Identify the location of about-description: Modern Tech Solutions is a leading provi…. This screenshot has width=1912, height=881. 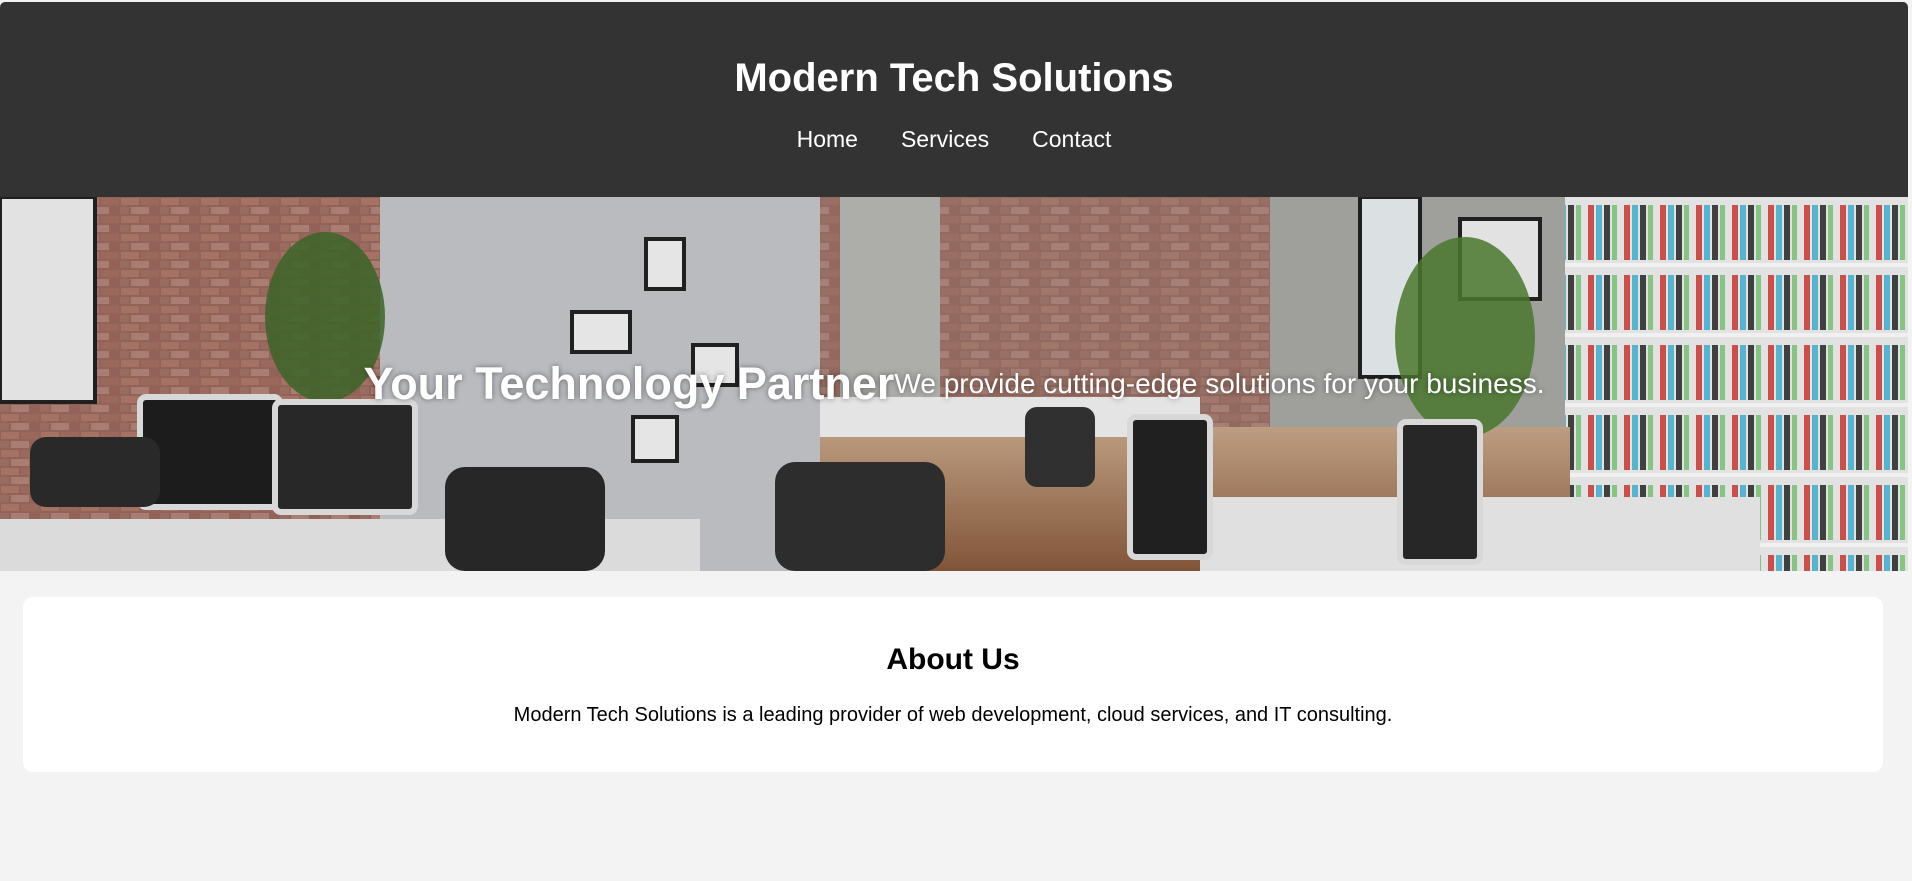
(953, 715).